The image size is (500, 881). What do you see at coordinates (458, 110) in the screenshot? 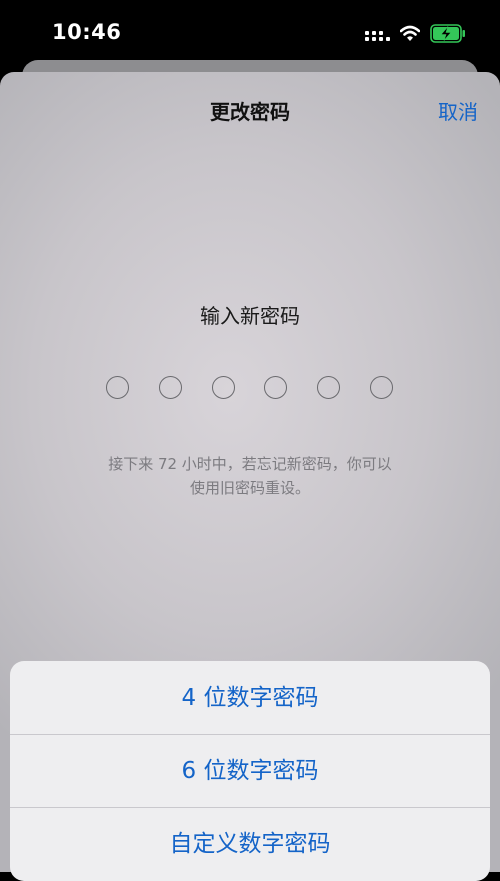
I see `cancel-button: 取消` at bounding box center [458, 110].